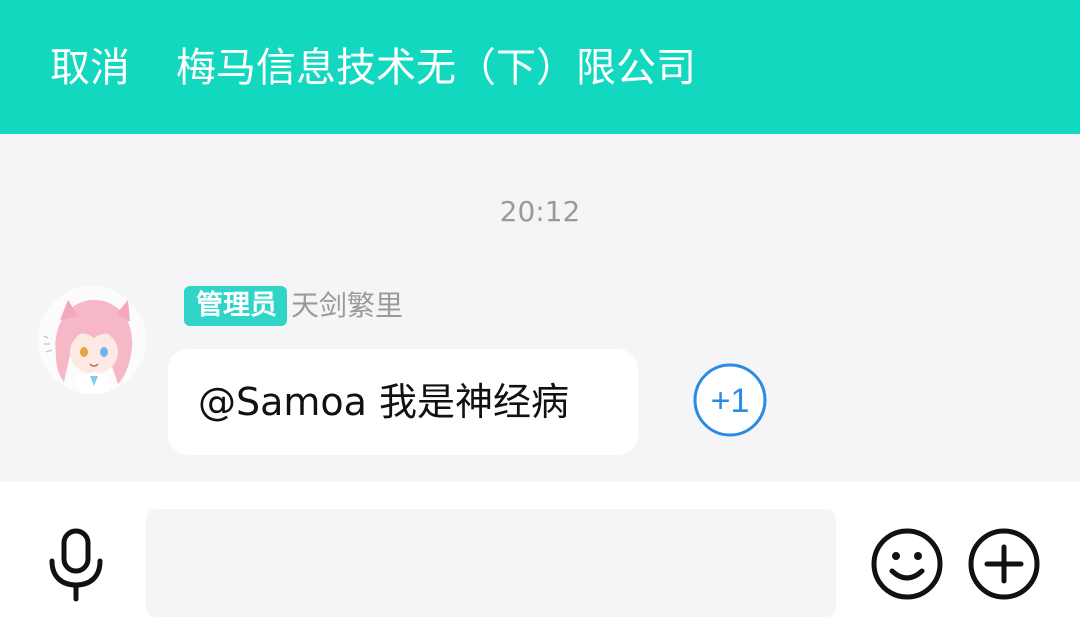 The width and height of the screenshot is (1080, 644). Describe the element at coordinates (347, 306) in the screenshot. I see `sender-name: 天剑繁里` at that location.